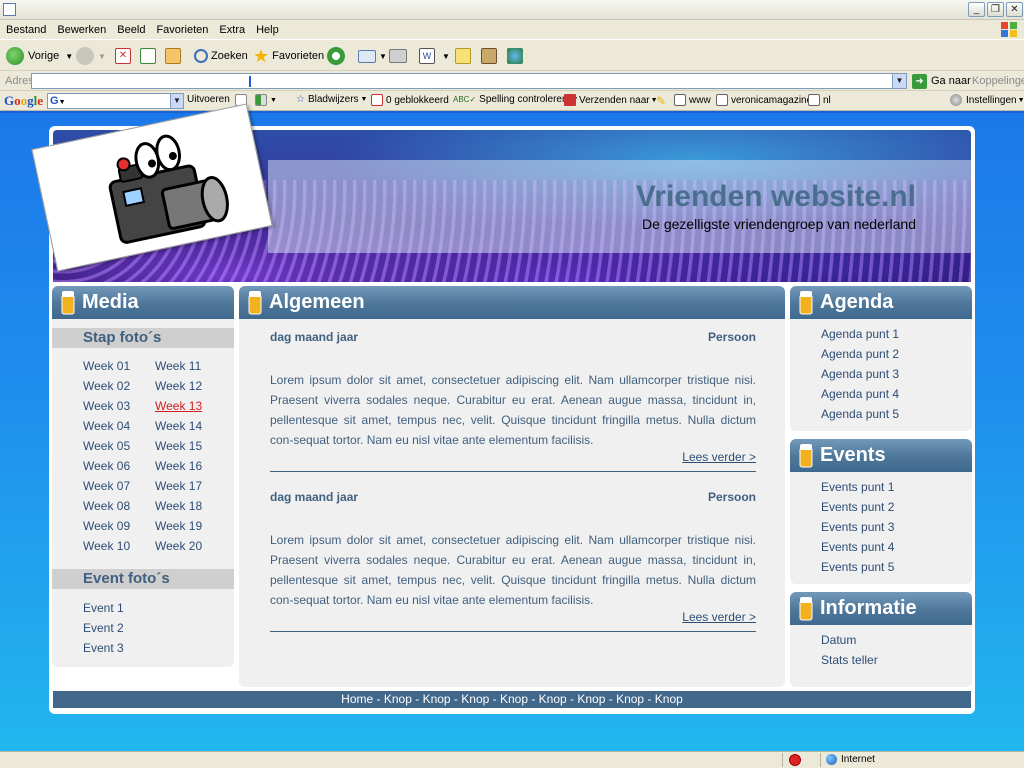  I want to click on week-link: Week 17, so click(178, 486).